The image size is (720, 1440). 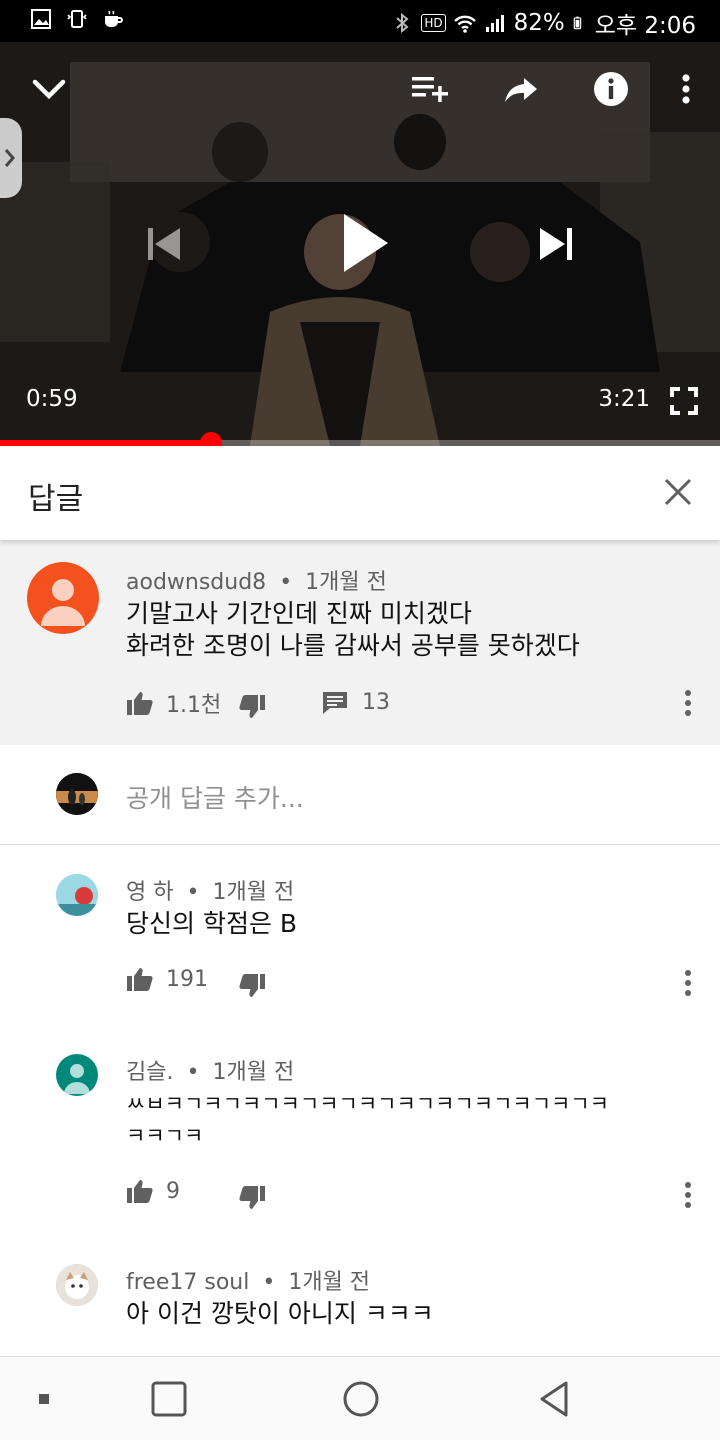 What do you see at coordinates (433, 23) in the screenshot?
I see `hd-badge: HD` at bounding box center [433, 23].